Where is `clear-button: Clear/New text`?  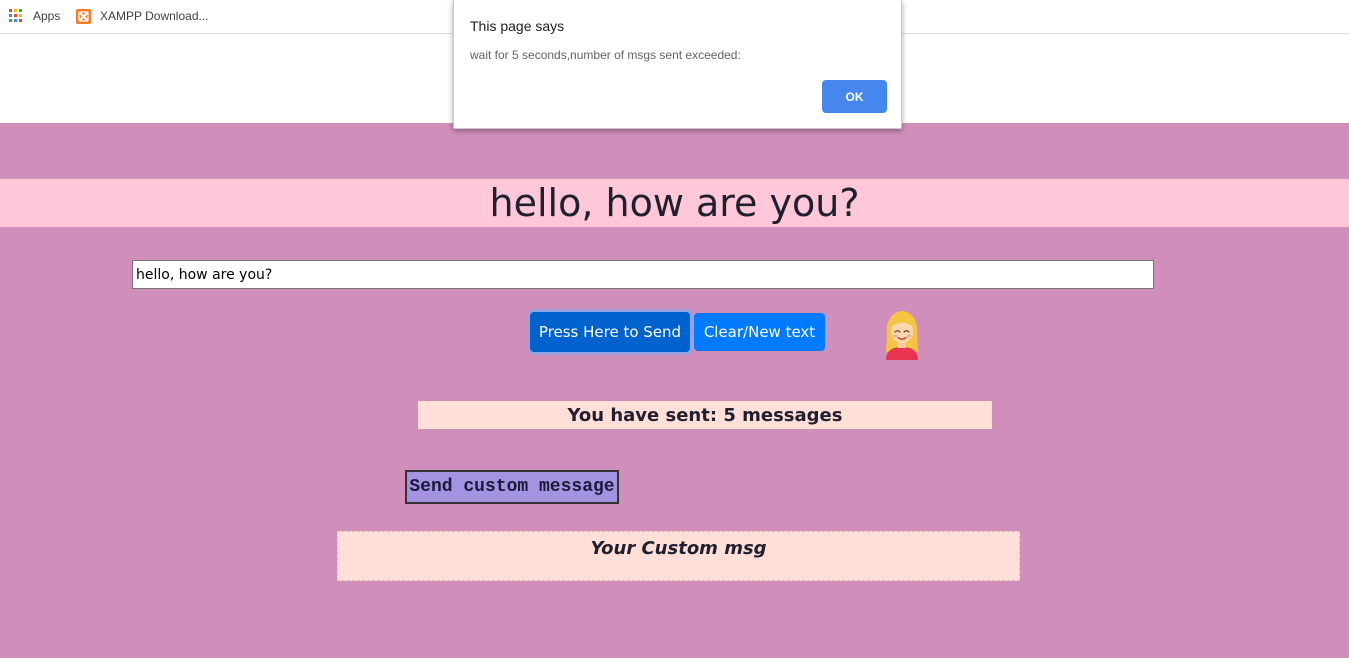 clear-button: Clear/New text is located at coordinates (759, 332).